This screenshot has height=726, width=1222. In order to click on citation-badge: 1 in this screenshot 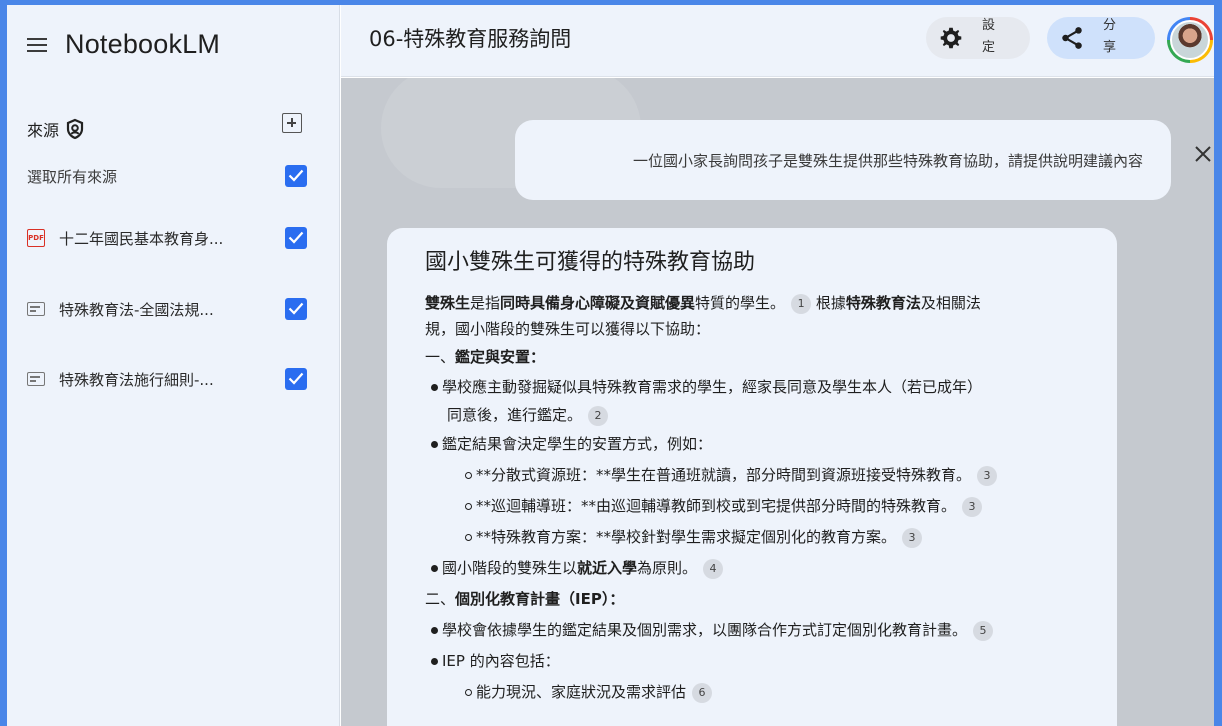, I will do `click(801, 303)`.